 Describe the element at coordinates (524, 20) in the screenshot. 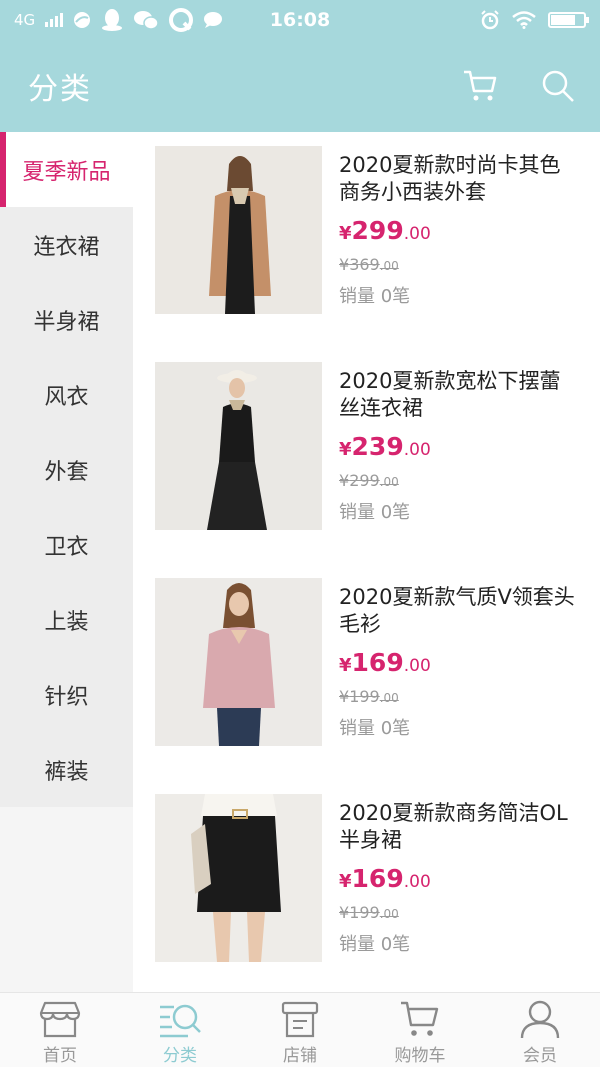

I see `wifi-icon` at that location.